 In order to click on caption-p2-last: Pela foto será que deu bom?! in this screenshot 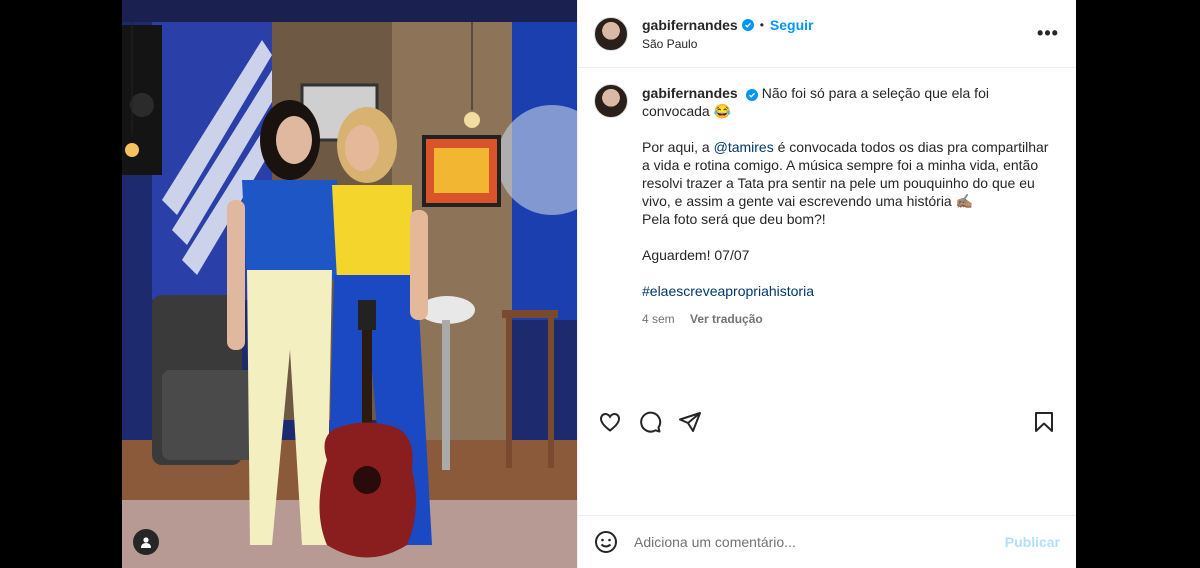, I will do `click(734, 219)`.